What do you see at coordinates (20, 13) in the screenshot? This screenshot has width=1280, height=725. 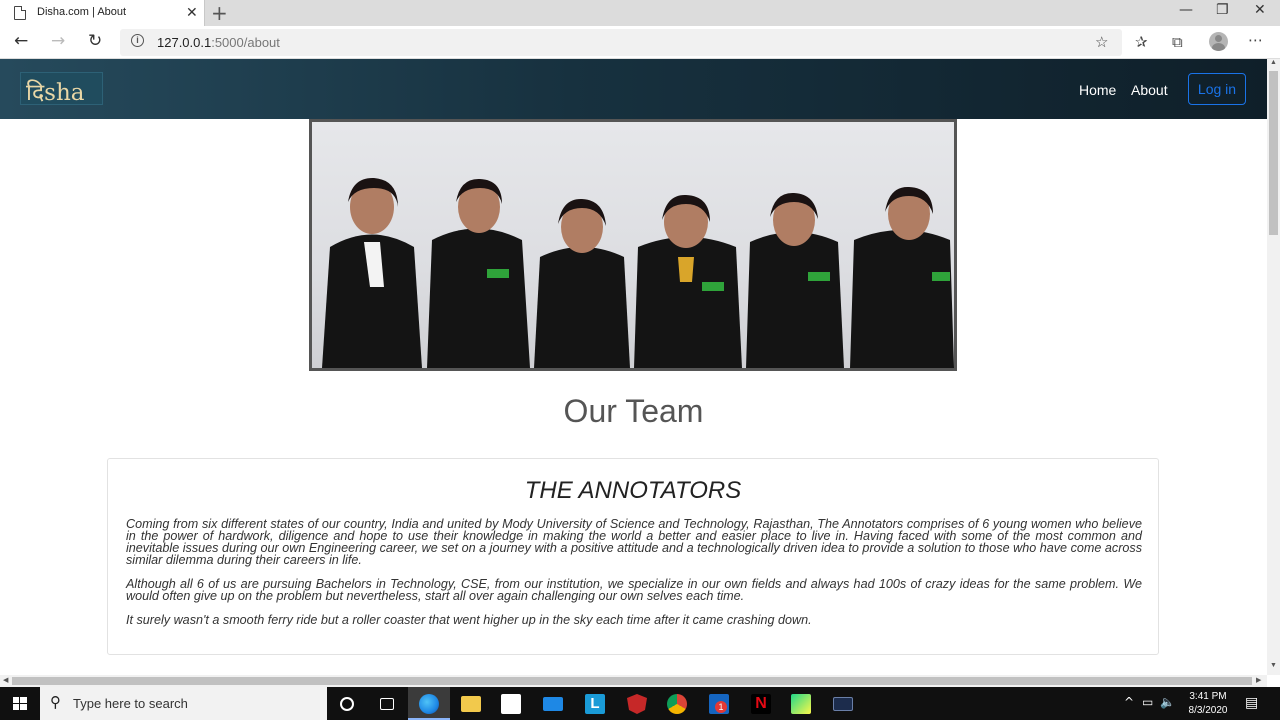 I see `page-icon` at bounding box center [20, 13].